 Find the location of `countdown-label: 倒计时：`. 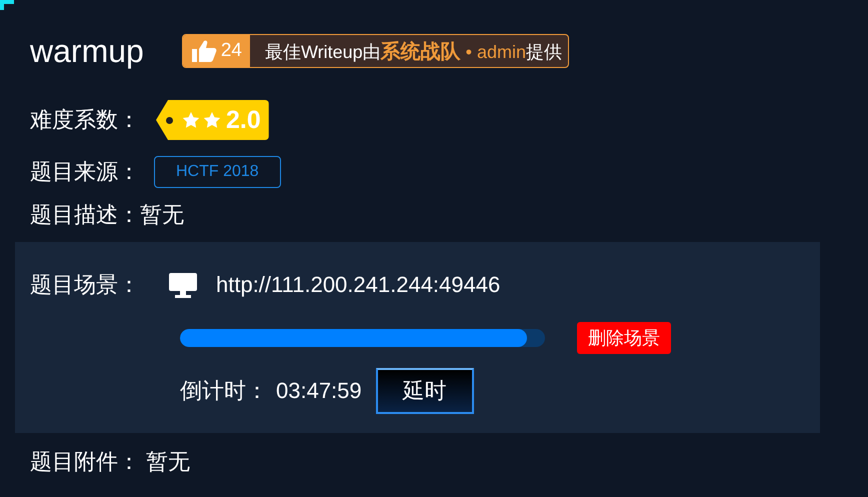

countdown-label: 倒计时： is located at coordinates (224, 391).